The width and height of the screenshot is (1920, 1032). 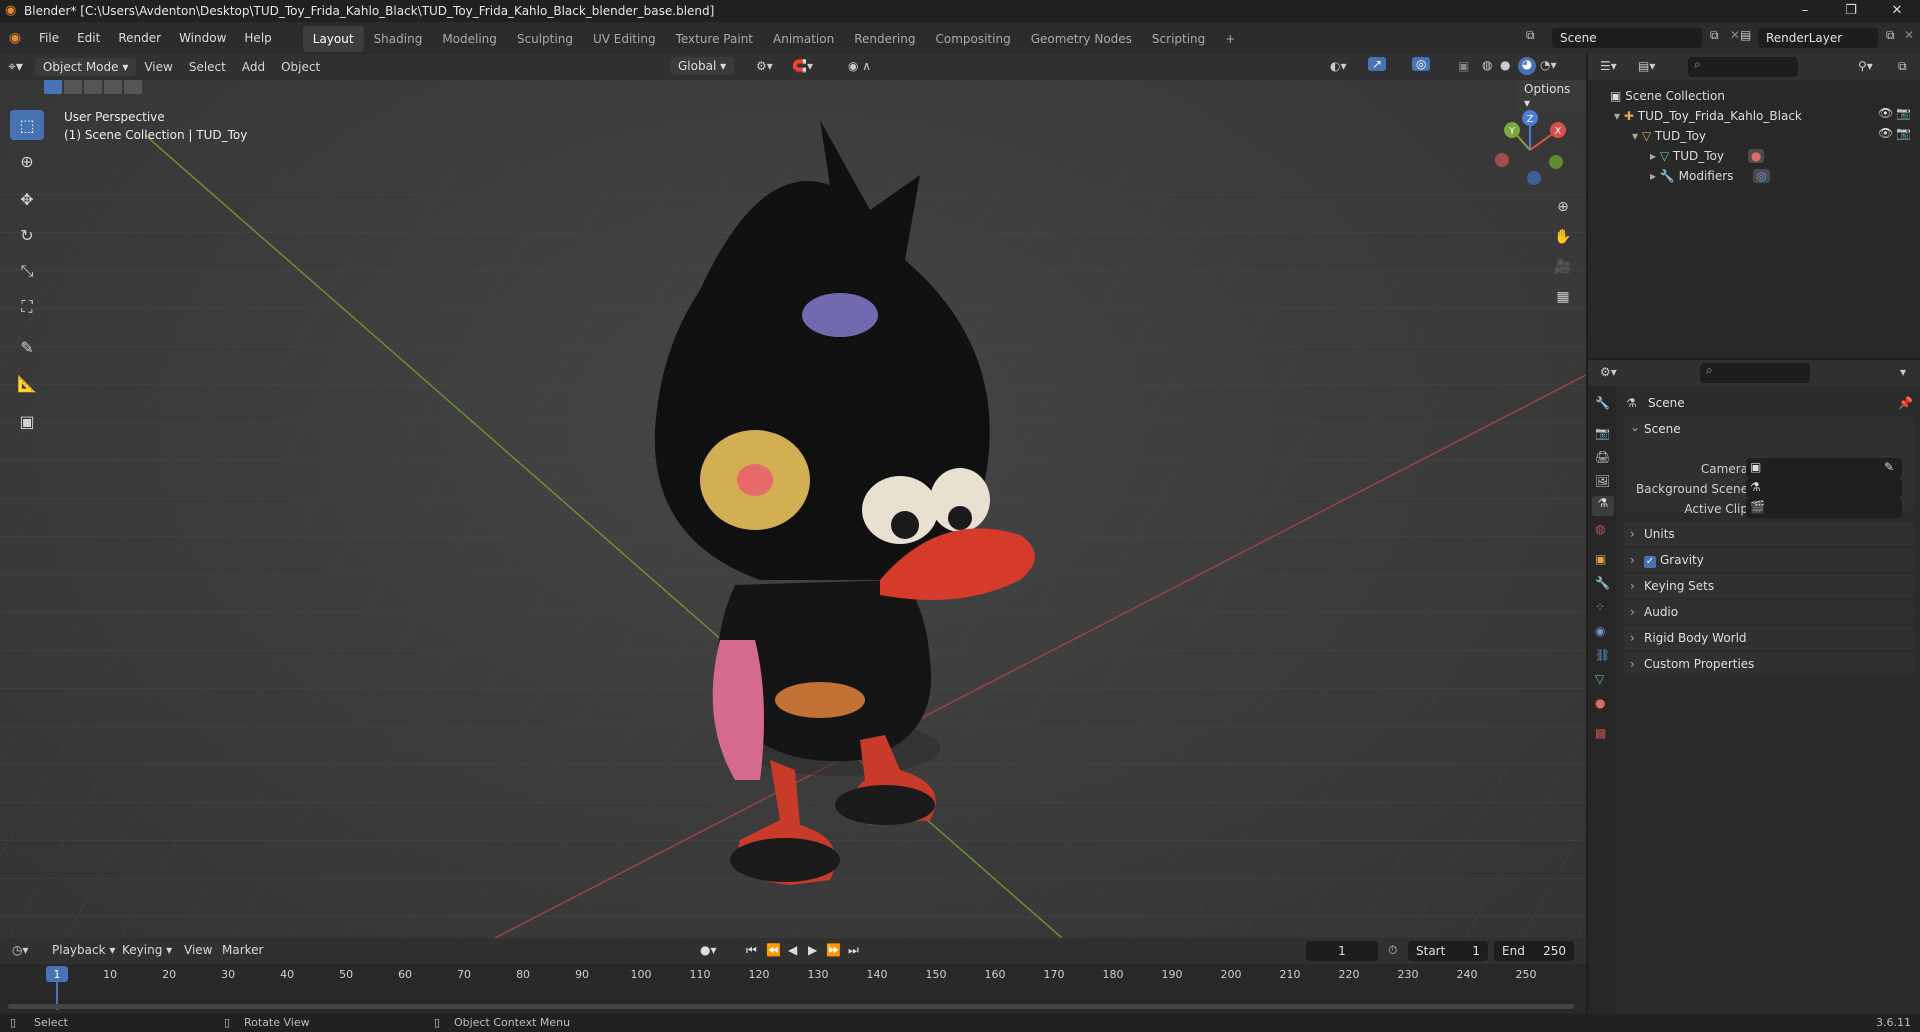 I want to click on filter-icon: ⚲▾, so click(x=1865, y=66).